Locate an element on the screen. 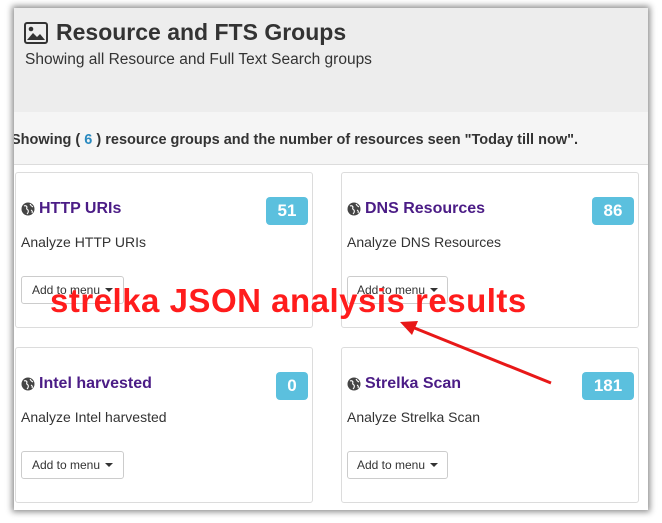 The image size is (662, 523). resource-count-badge: 51 is located at coordinates (287, 211).